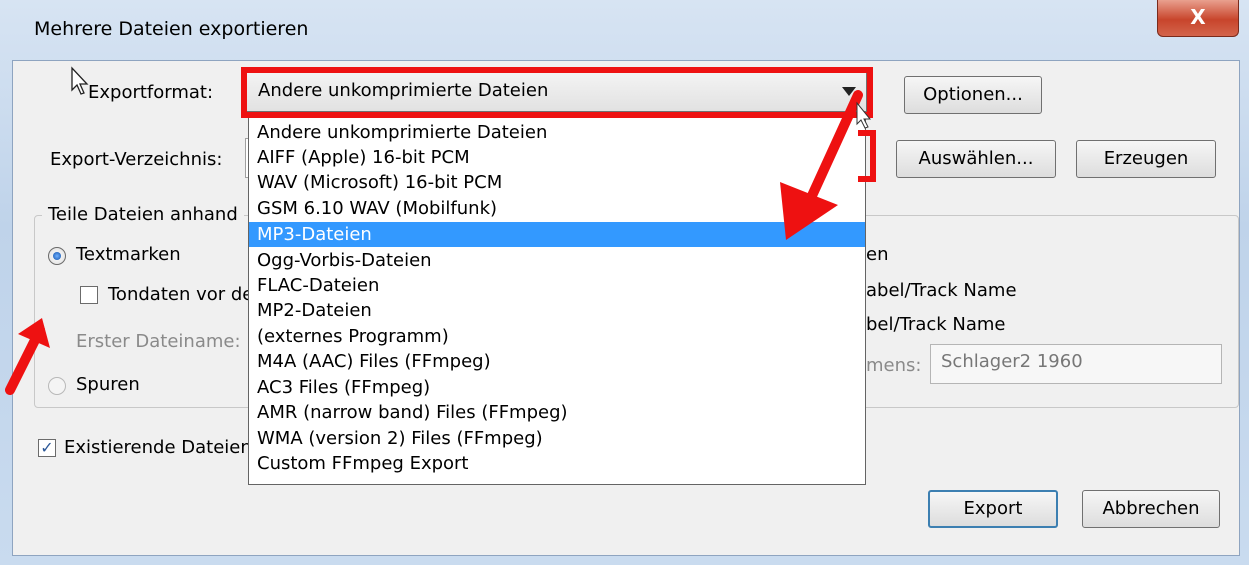  I want to click on labels-radio, so click(57, 256).